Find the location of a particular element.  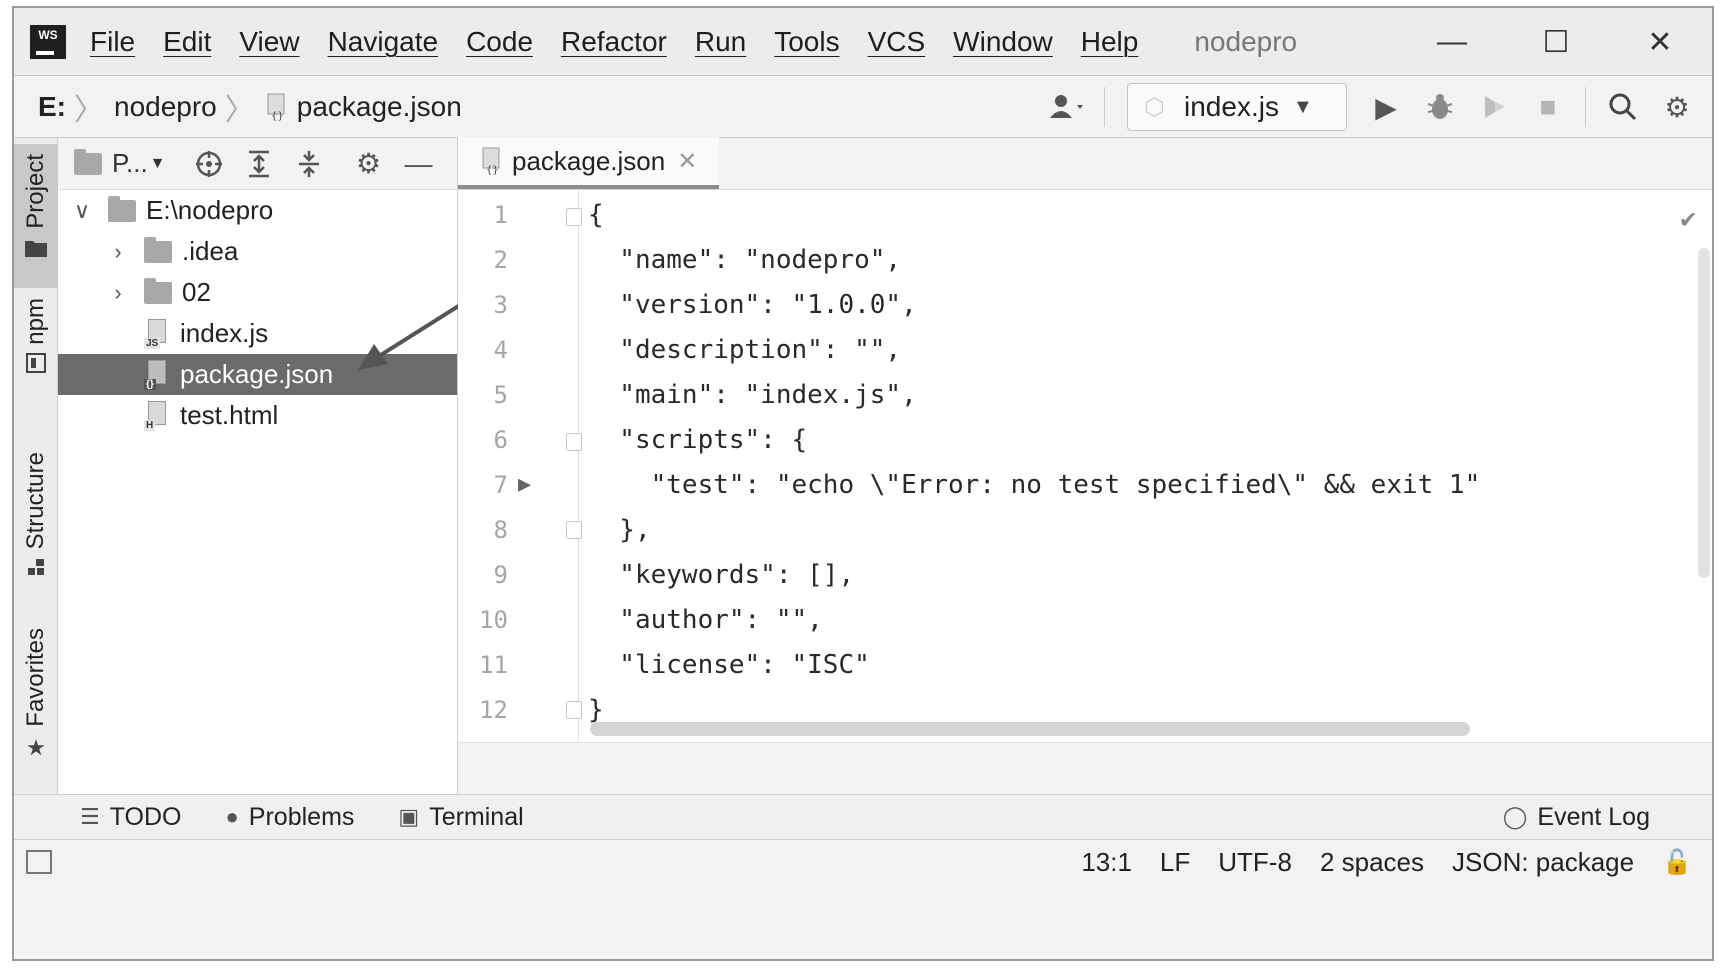

locate-file-icon is located at coordinates (209, 164).